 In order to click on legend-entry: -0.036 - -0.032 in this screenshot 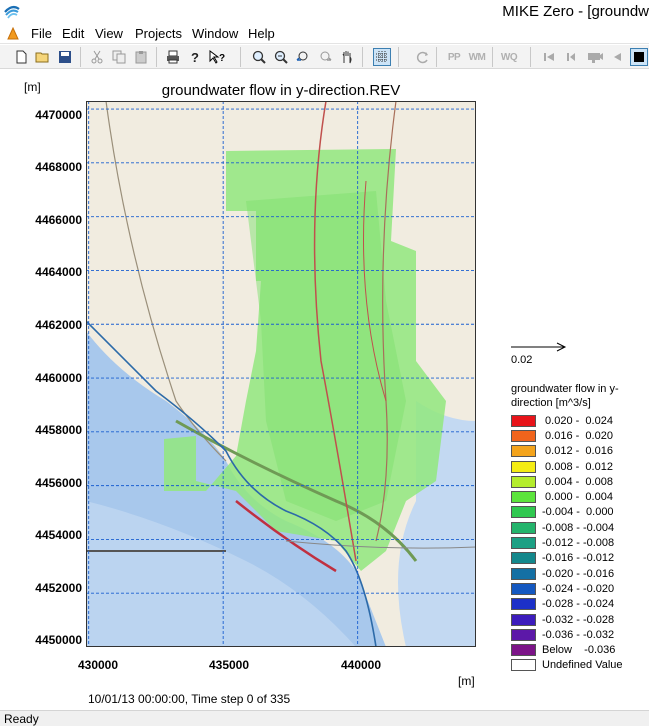, I will do `click(567, 634)`.